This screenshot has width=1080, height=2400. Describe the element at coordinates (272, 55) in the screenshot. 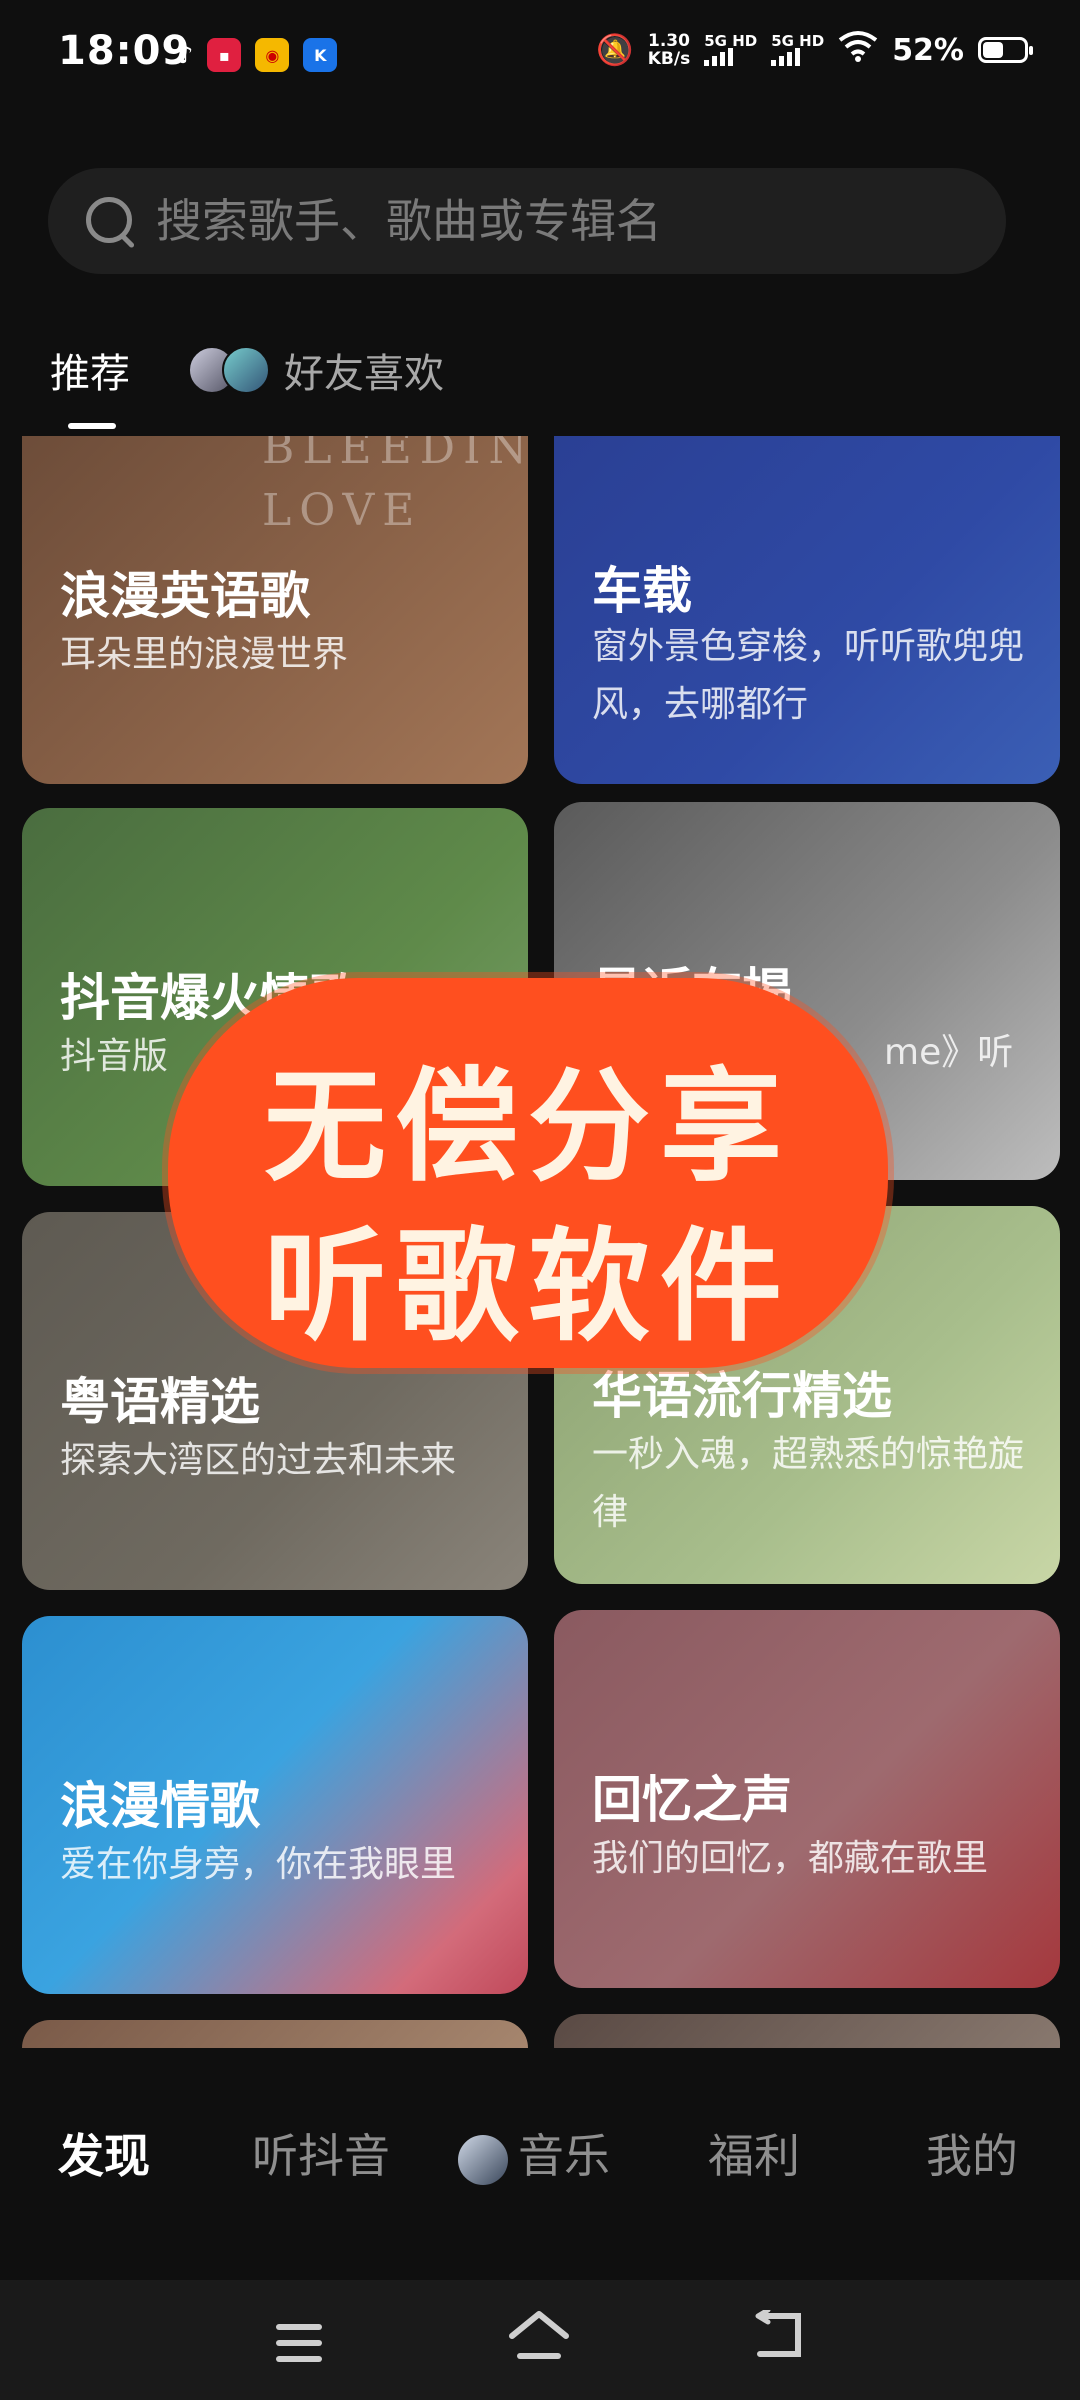

I see `weibo-icon: ◉` at that location.